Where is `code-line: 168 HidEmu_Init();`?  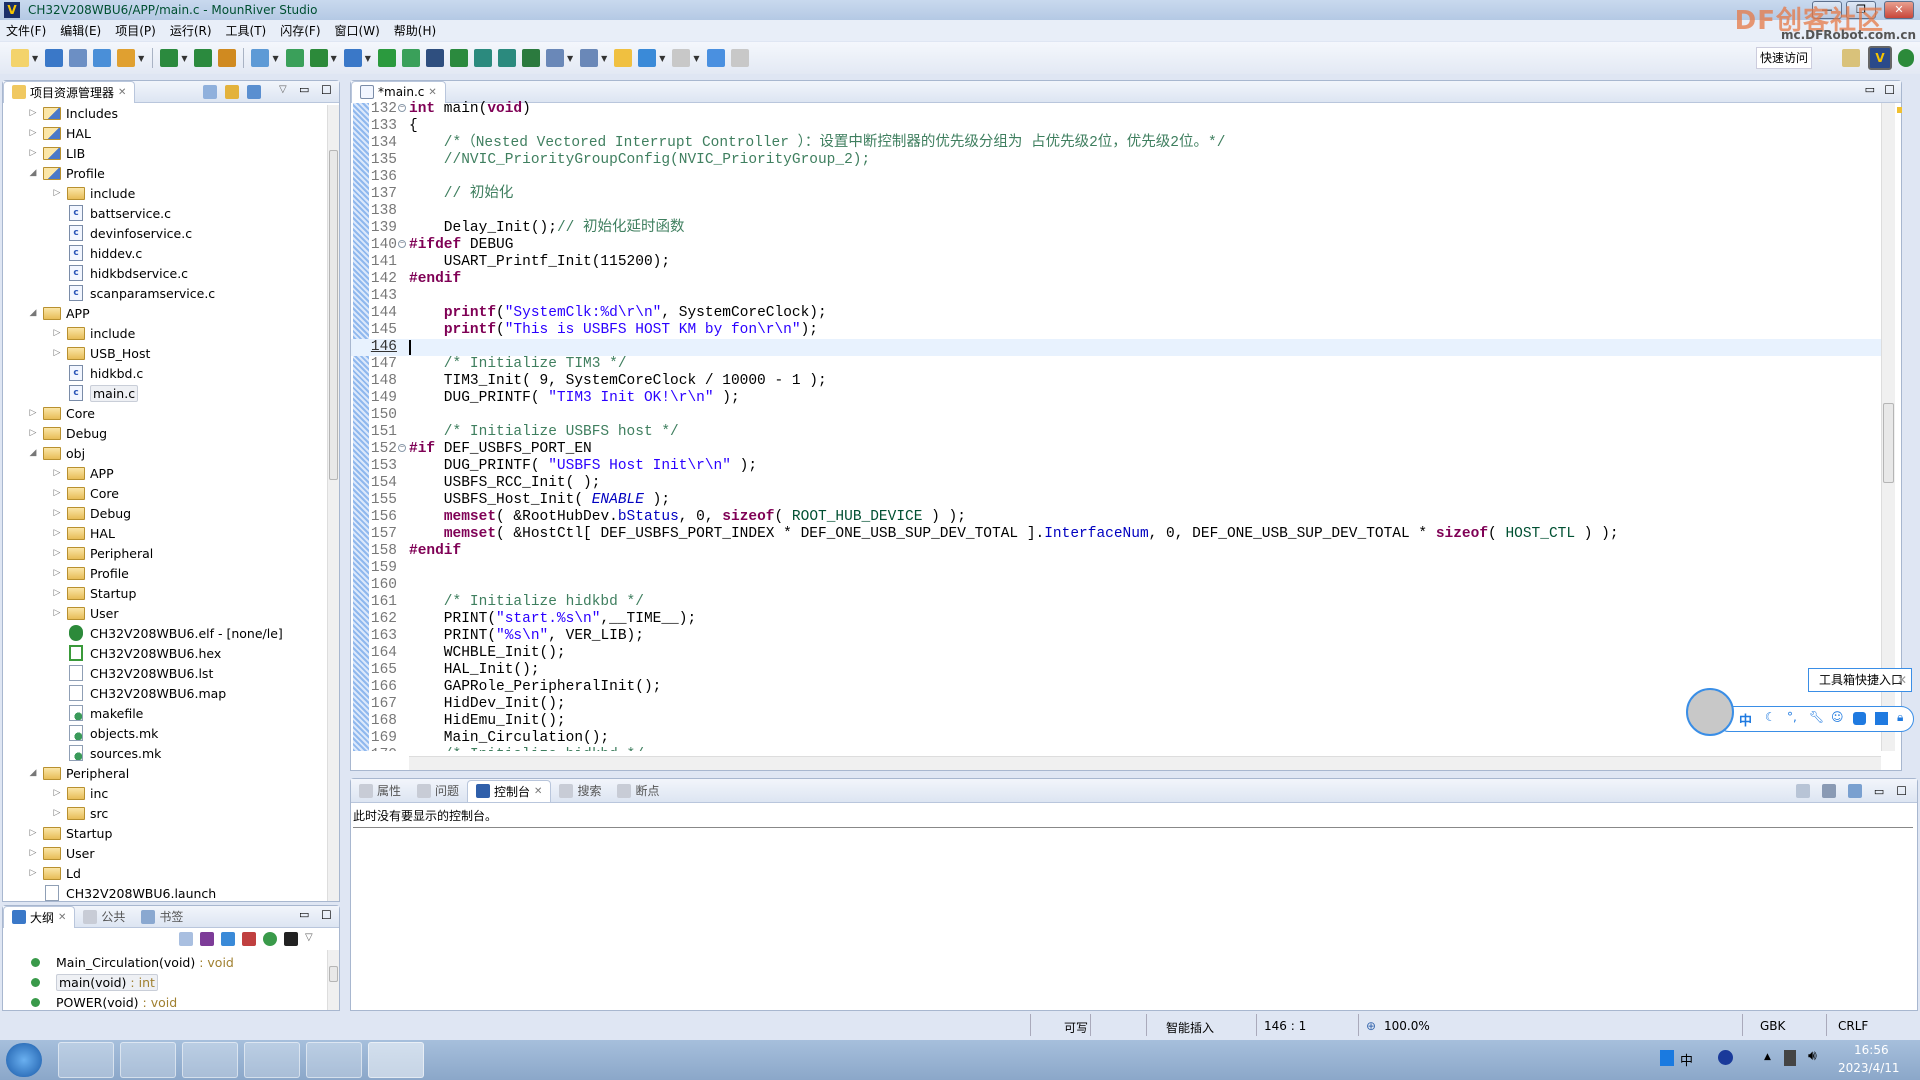
code-line: 168 HidEmu_Init(); is located at coordinates (1116, 721).